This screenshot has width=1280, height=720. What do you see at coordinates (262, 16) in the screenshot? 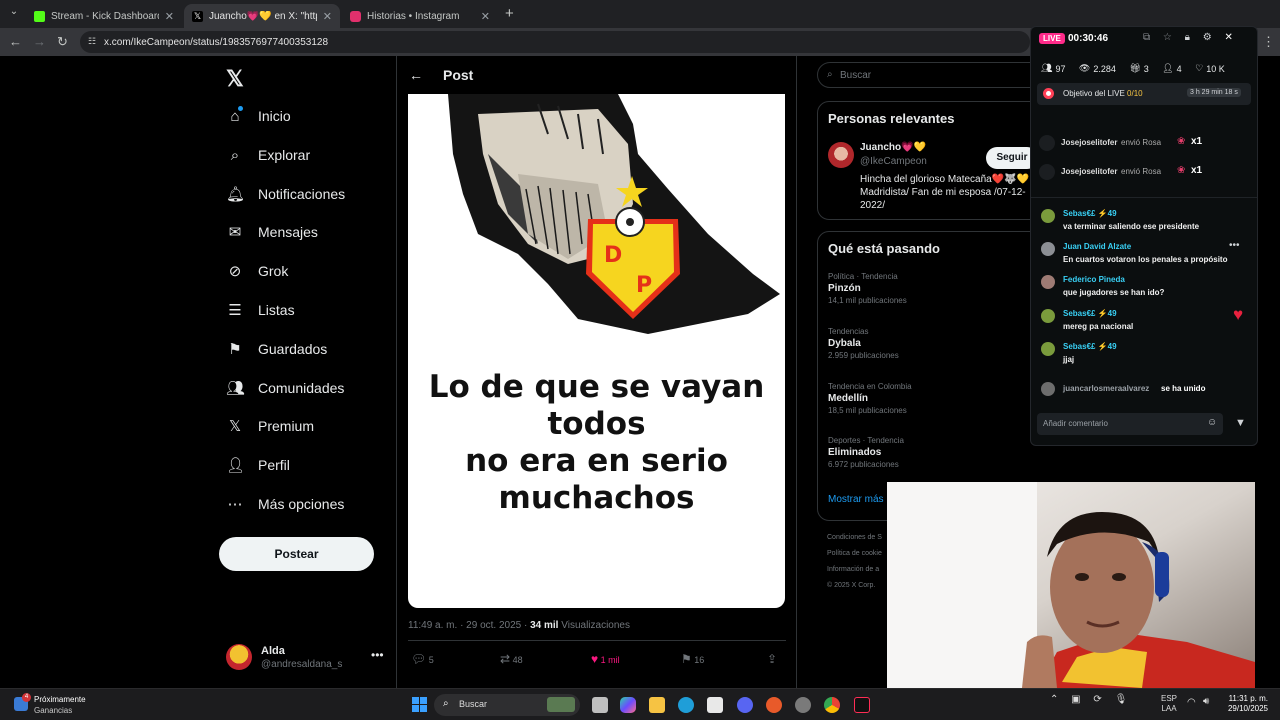
I see `tab-x-post: 𝕏 Juancho💗💛 en X: "https://t.co ✕` at bounding box center [262, 16].